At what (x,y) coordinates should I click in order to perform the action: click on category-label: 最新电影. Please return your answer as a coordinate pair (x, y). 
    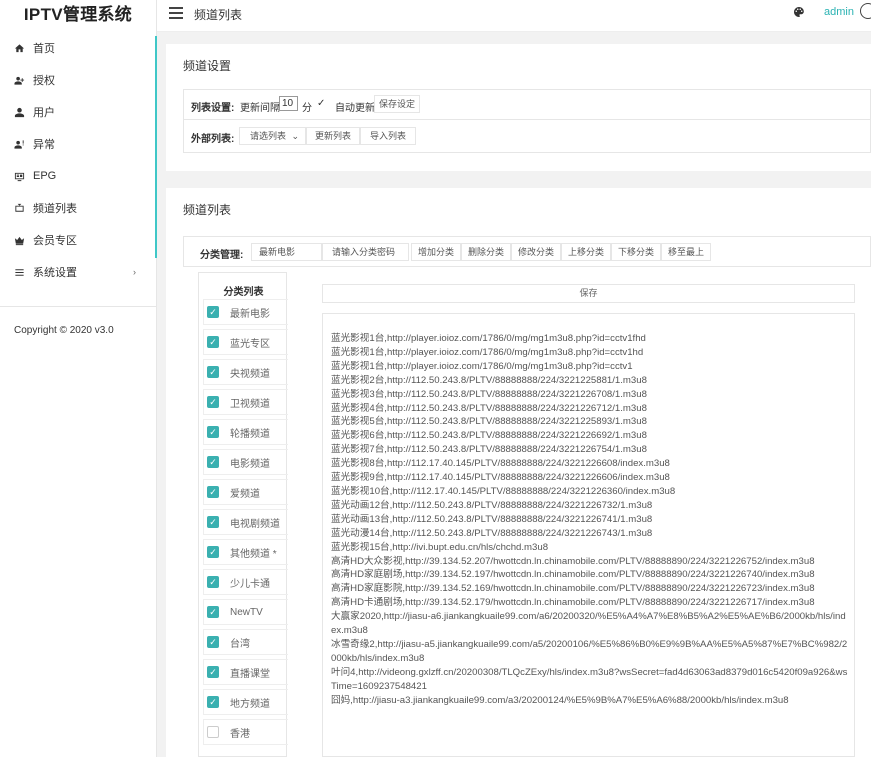
    Looking at the image, I should click on (250, 314).